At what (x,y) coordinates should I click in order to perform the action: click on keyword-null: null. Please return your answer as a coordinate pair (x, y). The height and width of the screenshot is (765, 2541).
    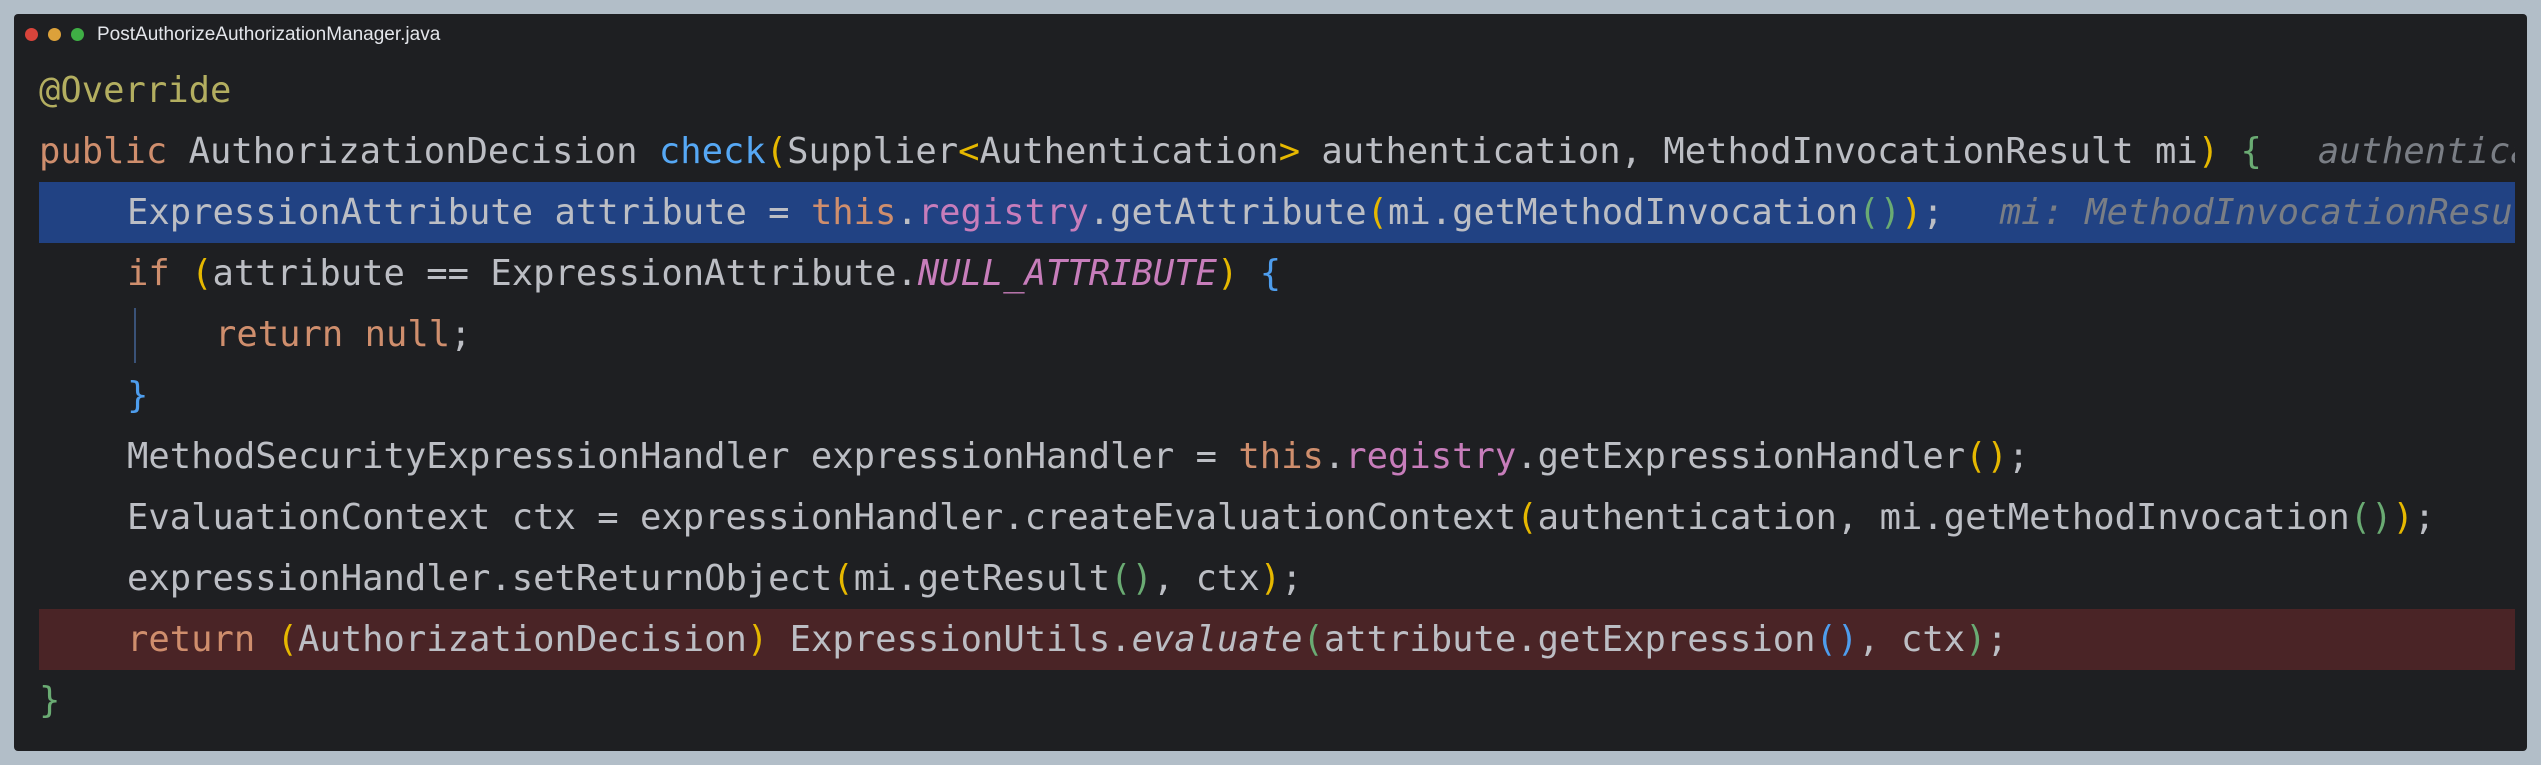
    Looking at the image, I should click on (407, 334).